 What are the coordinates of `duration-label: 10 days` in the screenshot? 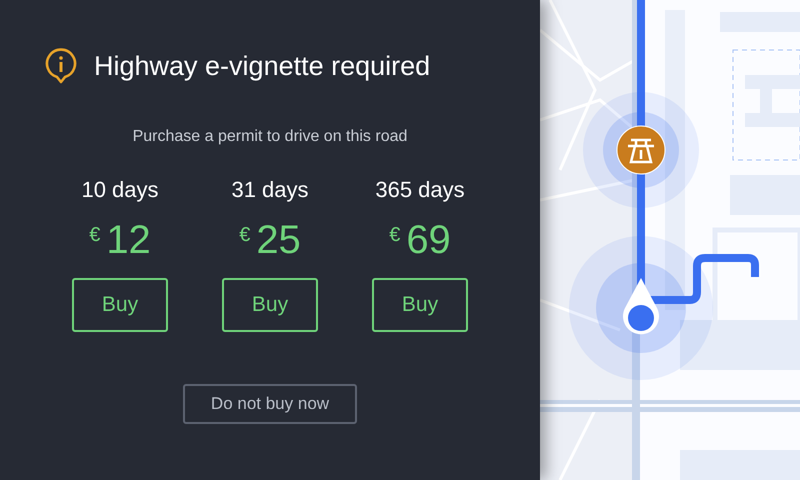 It's located at (120, 190).